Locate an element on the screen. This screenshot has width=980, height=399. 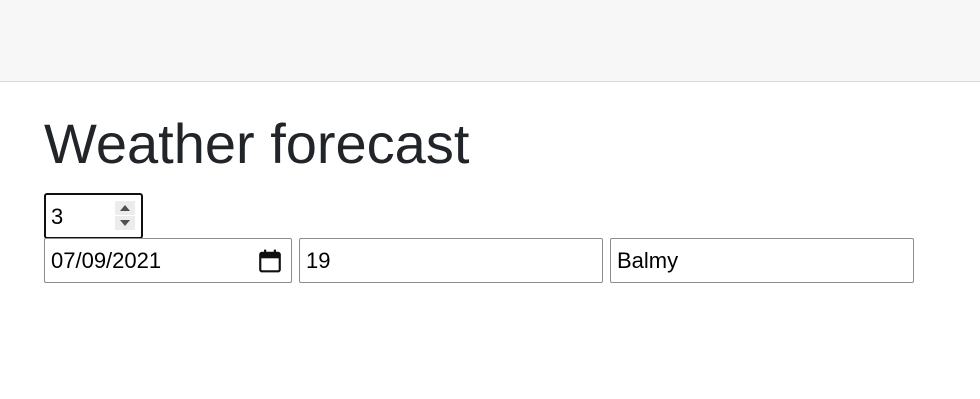
temperature-input: 19 is located at coordinates (451, 260).